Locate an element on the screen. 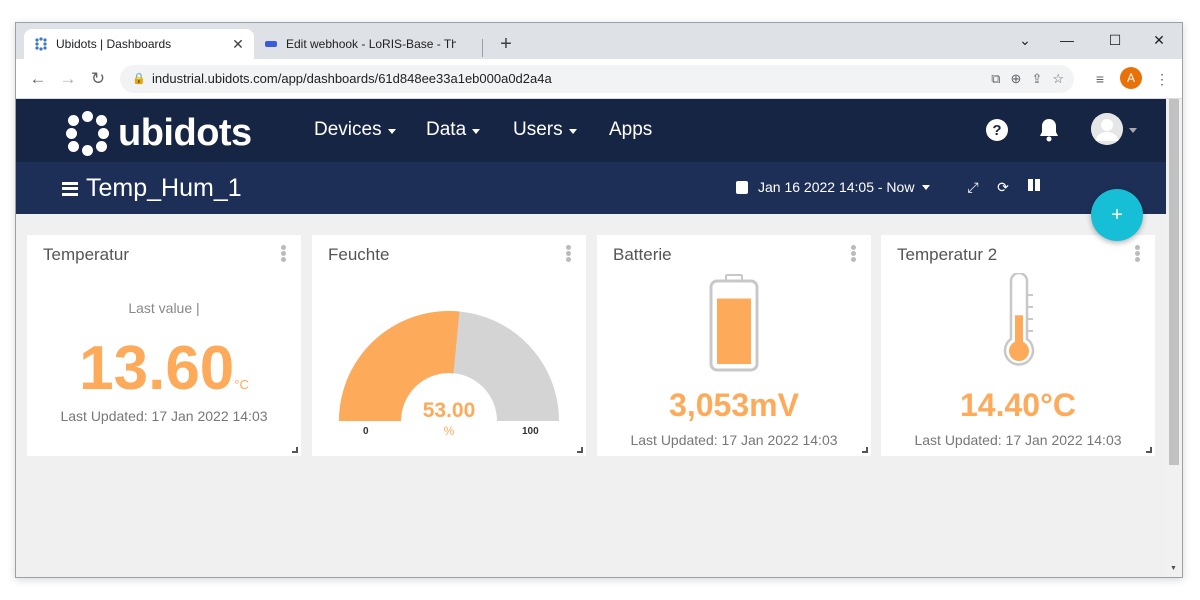 This screenshot has height=600, width=1200. dashboard-title: Temp_Hum_1 is located at coordinates (152, 188).